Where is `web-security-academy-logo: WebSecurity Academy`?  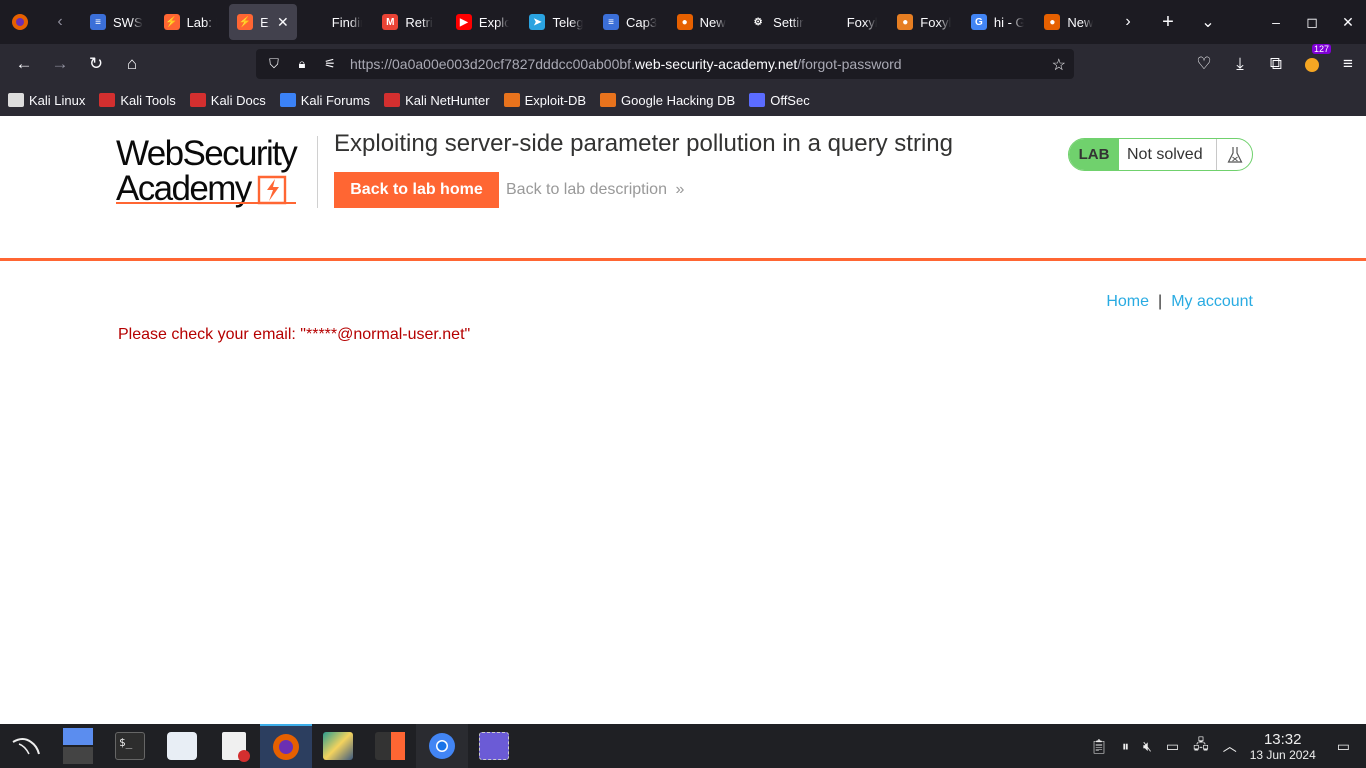 web-security-academy-logo: WebSecurity Academy is located at coordinates (216, 172).